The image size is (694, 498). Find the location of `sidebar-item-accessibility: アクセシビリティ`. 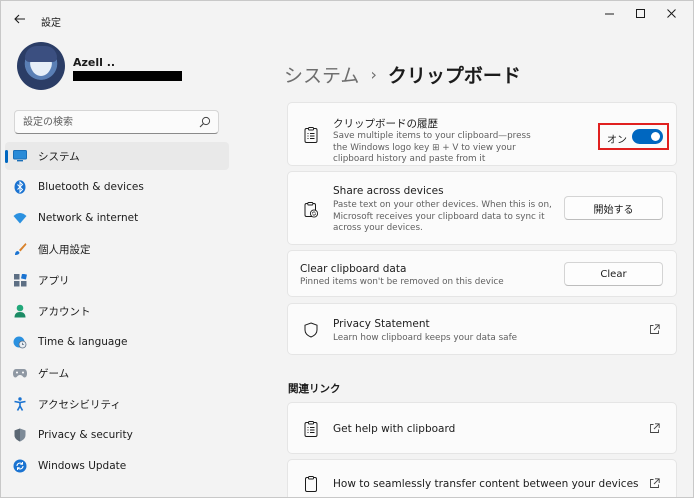

sidebar-item-accessibility: アクセシビリティ is located at coordinates (117, 404).